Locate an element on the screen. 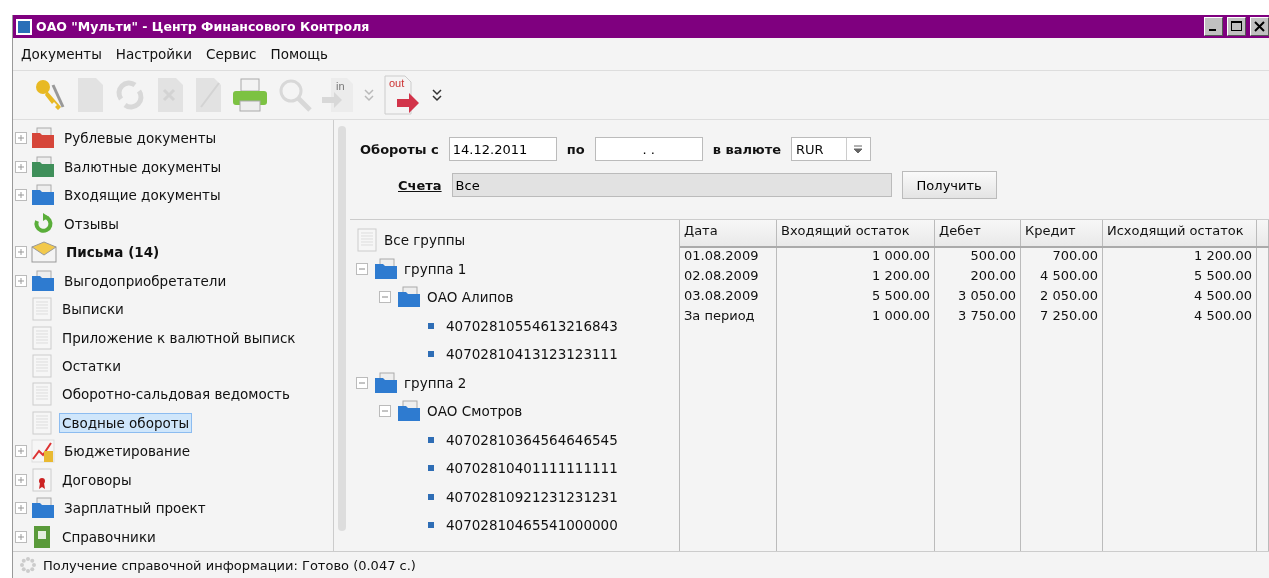 The width and height of the screenshot is (1269, 578). document-ribbon-icon is located at coordinates (42, 479).